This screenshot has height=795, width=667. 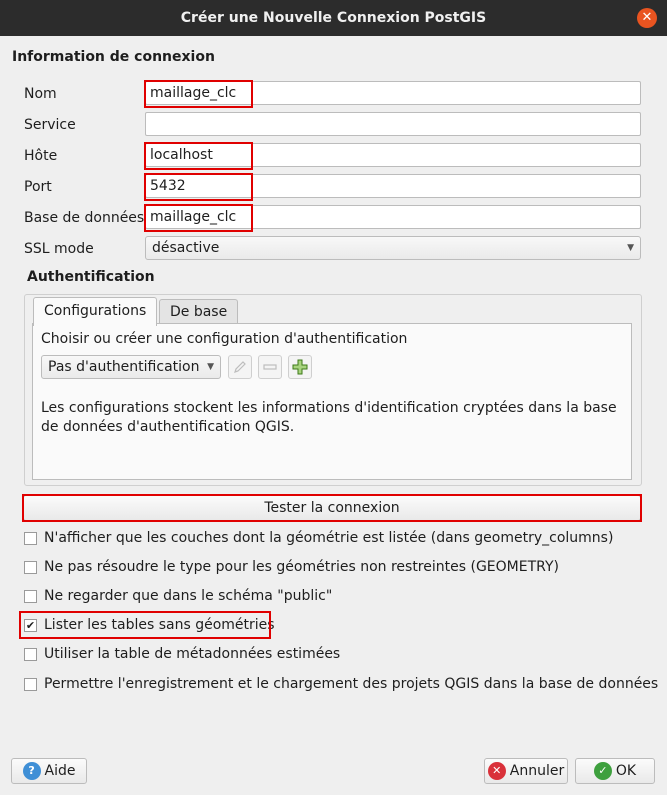 What do you see at coordinates (124, 367) in the screenshot?
I see `auth-config-value: Pas d'authentification` at bounding box center [124, 367].